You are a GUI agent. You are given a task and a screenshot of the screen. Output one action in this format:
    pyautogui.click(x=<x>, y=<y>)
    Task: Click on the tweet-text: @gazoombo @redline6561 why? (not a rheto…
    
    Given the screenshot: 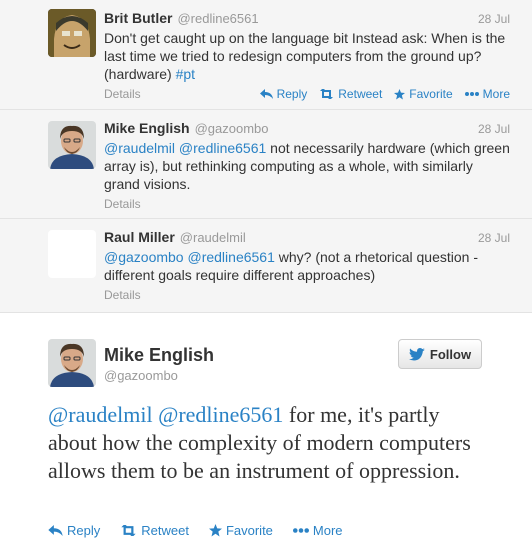 What is the action you would take?
    pyautogui.click(x=307, y=266)
    